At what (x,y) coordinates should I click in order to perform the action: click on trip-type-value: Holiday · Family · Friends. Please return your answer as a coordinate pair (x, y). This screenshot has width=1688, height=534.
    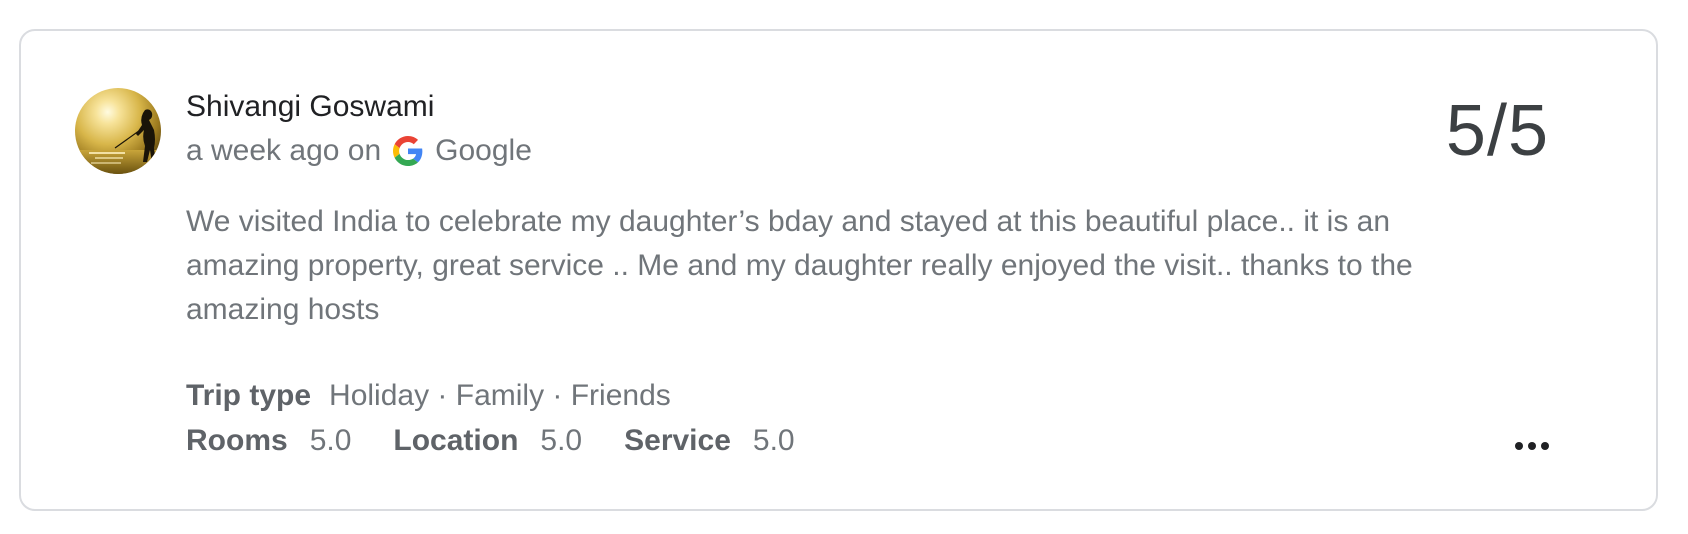
    Looking at the image, I should click on (500, 395).